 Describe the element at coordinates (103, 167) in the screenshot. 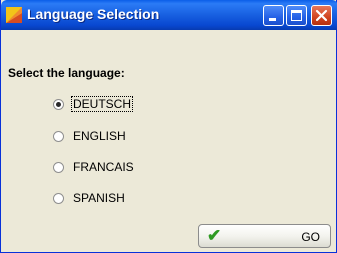

I see `option-label: FRANCAIS` at that location.